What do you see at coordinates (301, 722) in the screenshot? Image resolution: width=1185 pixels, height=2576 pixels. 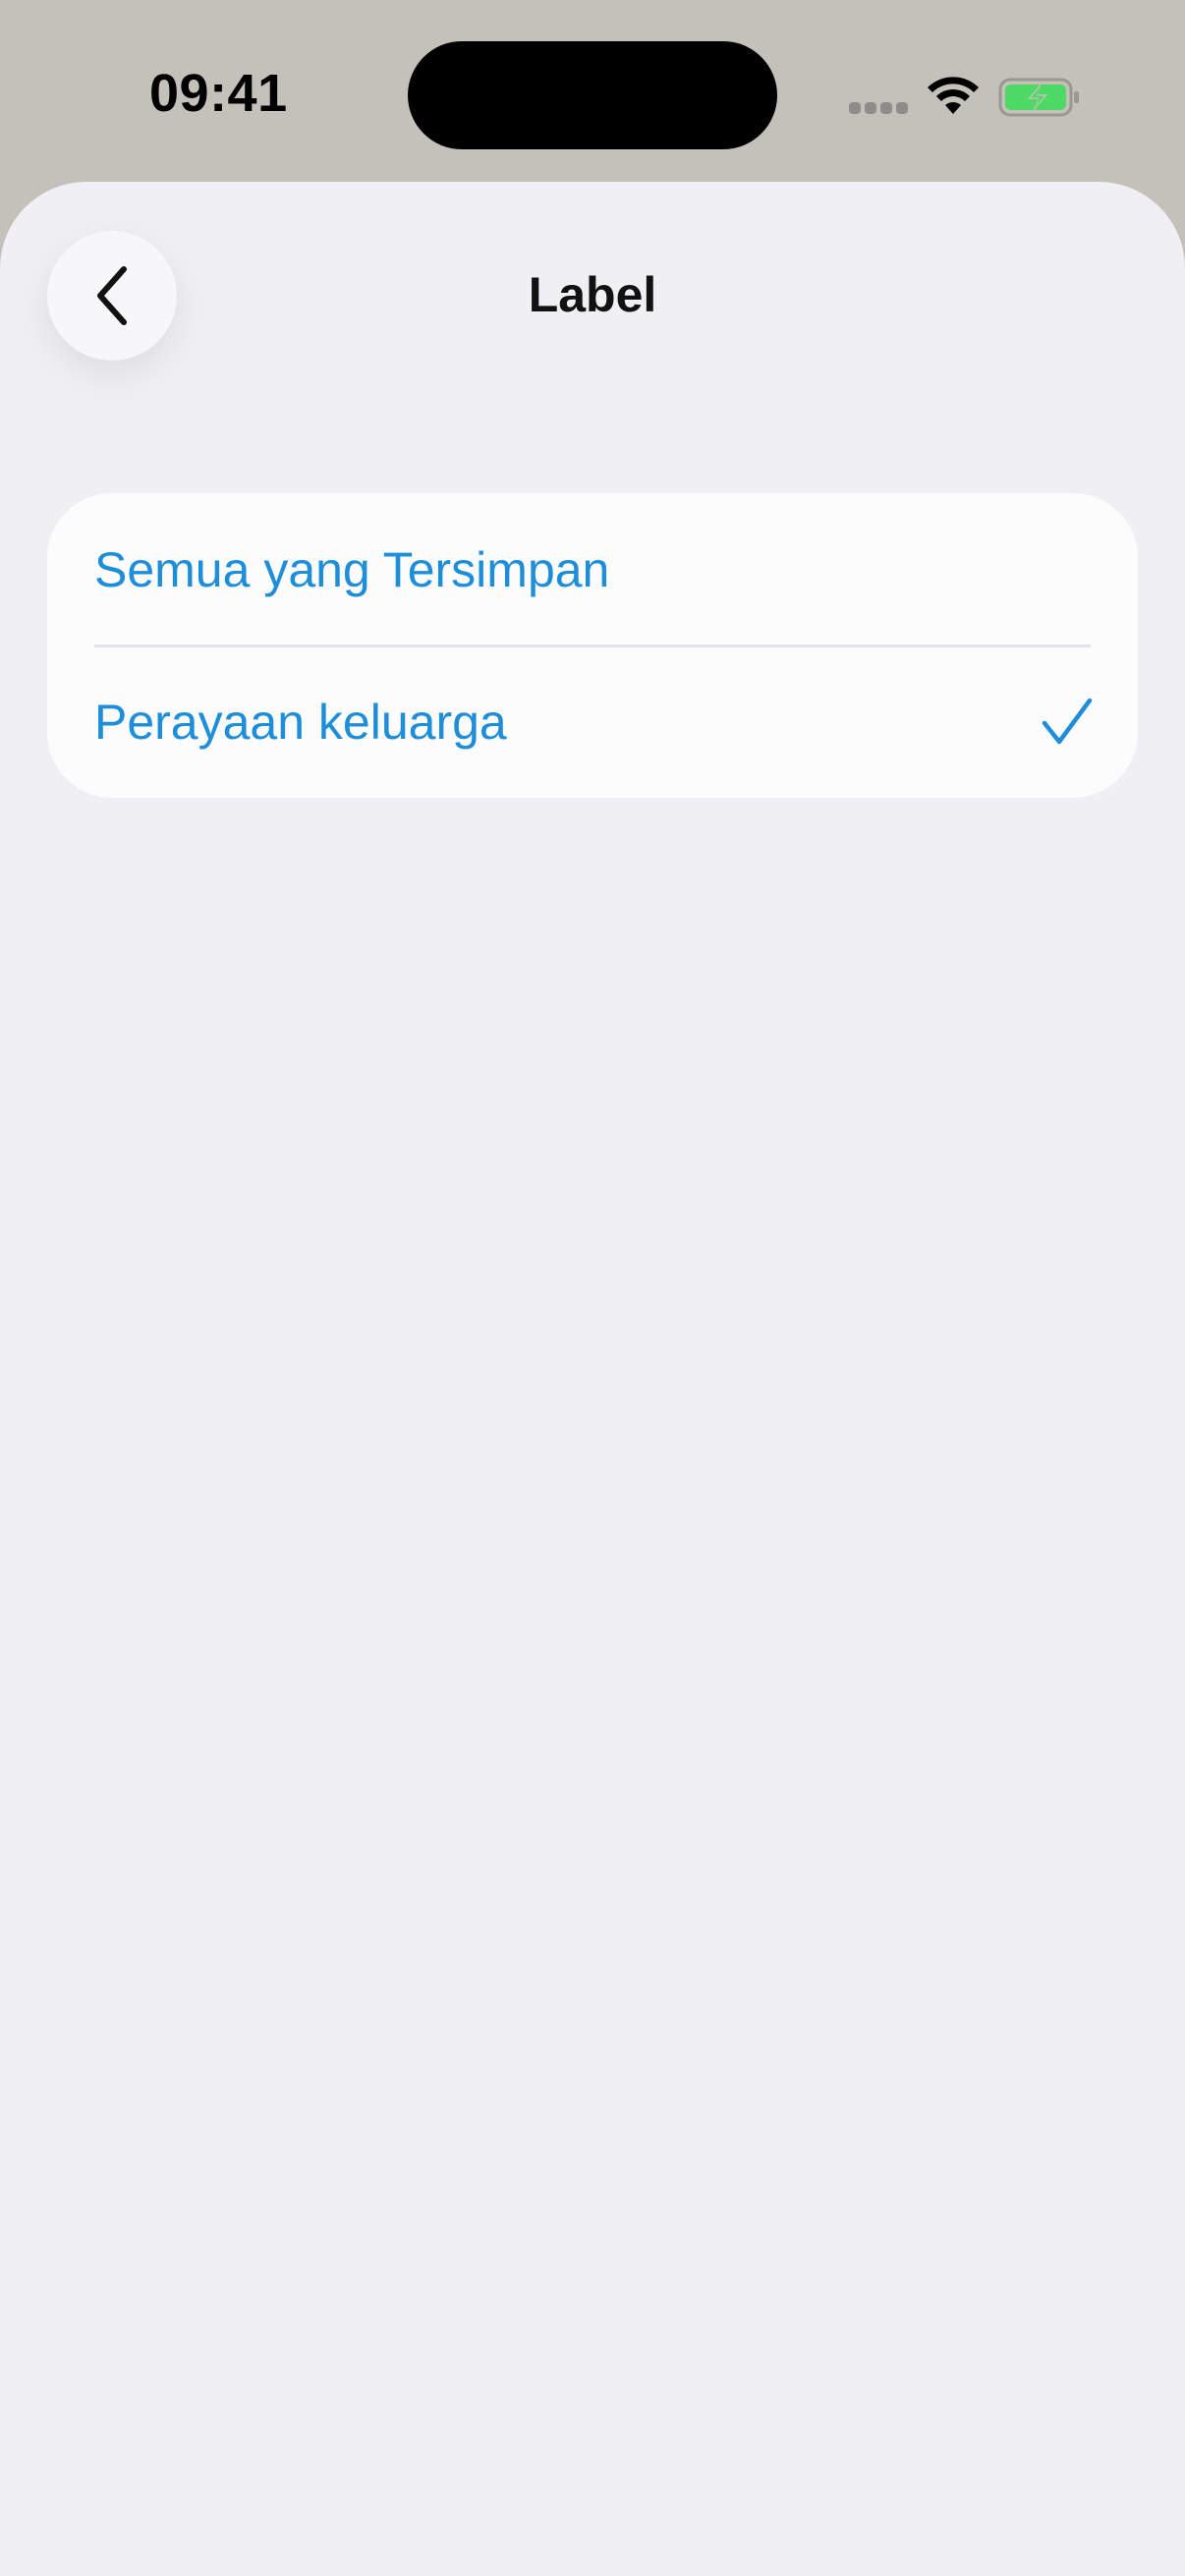 I see `list-item-label: Perayaan keluarga` at bounding box center [301, 722].